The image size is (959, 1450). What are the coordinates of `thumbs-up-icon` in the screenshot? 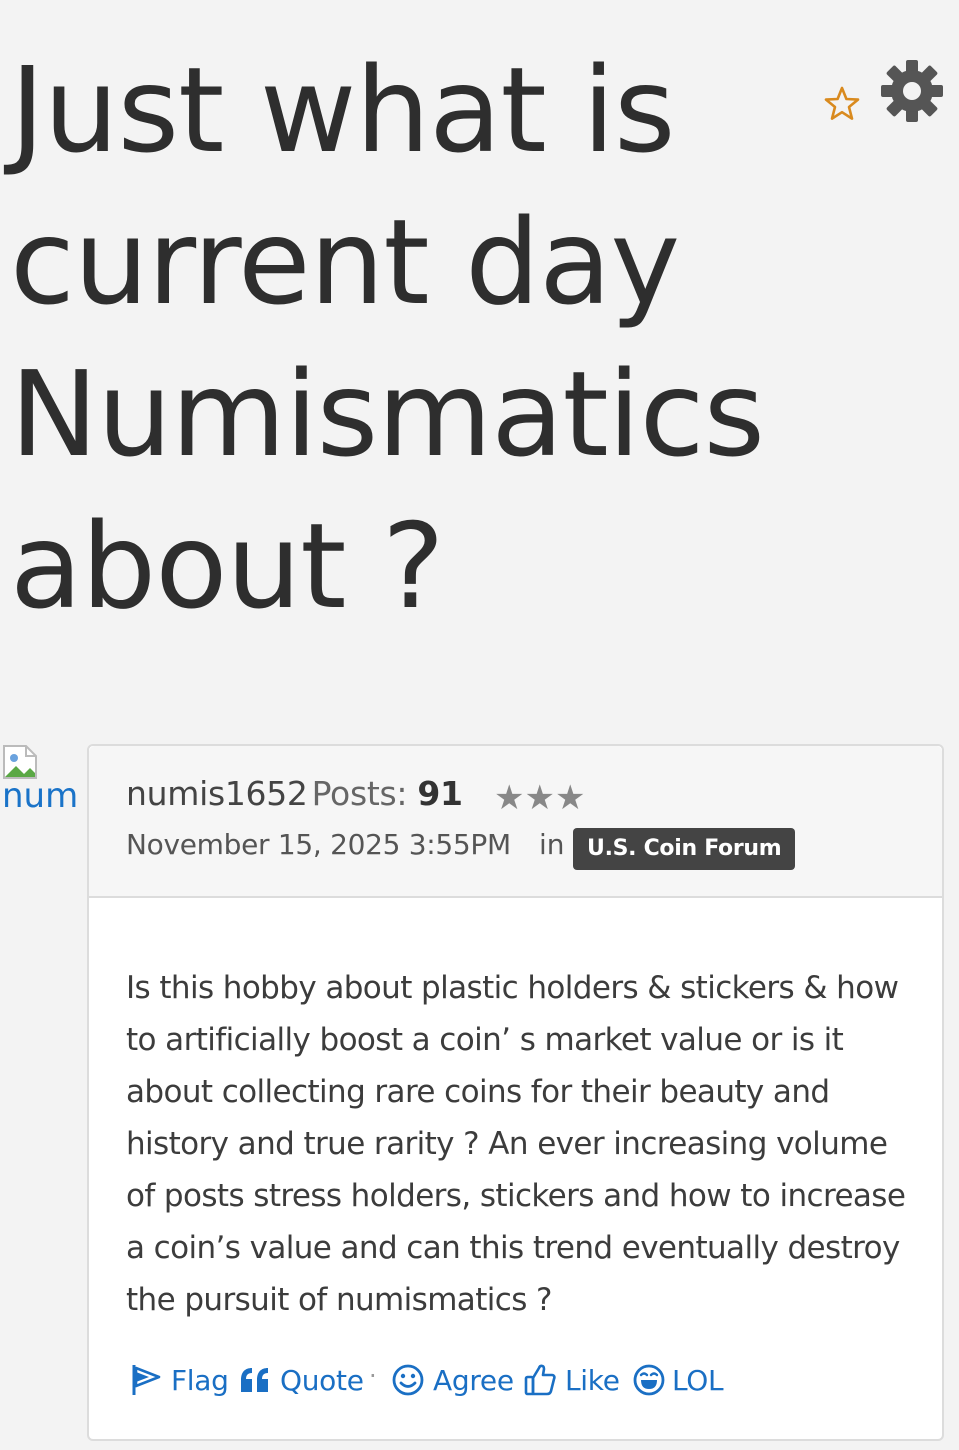 It's located at (540, 1380).